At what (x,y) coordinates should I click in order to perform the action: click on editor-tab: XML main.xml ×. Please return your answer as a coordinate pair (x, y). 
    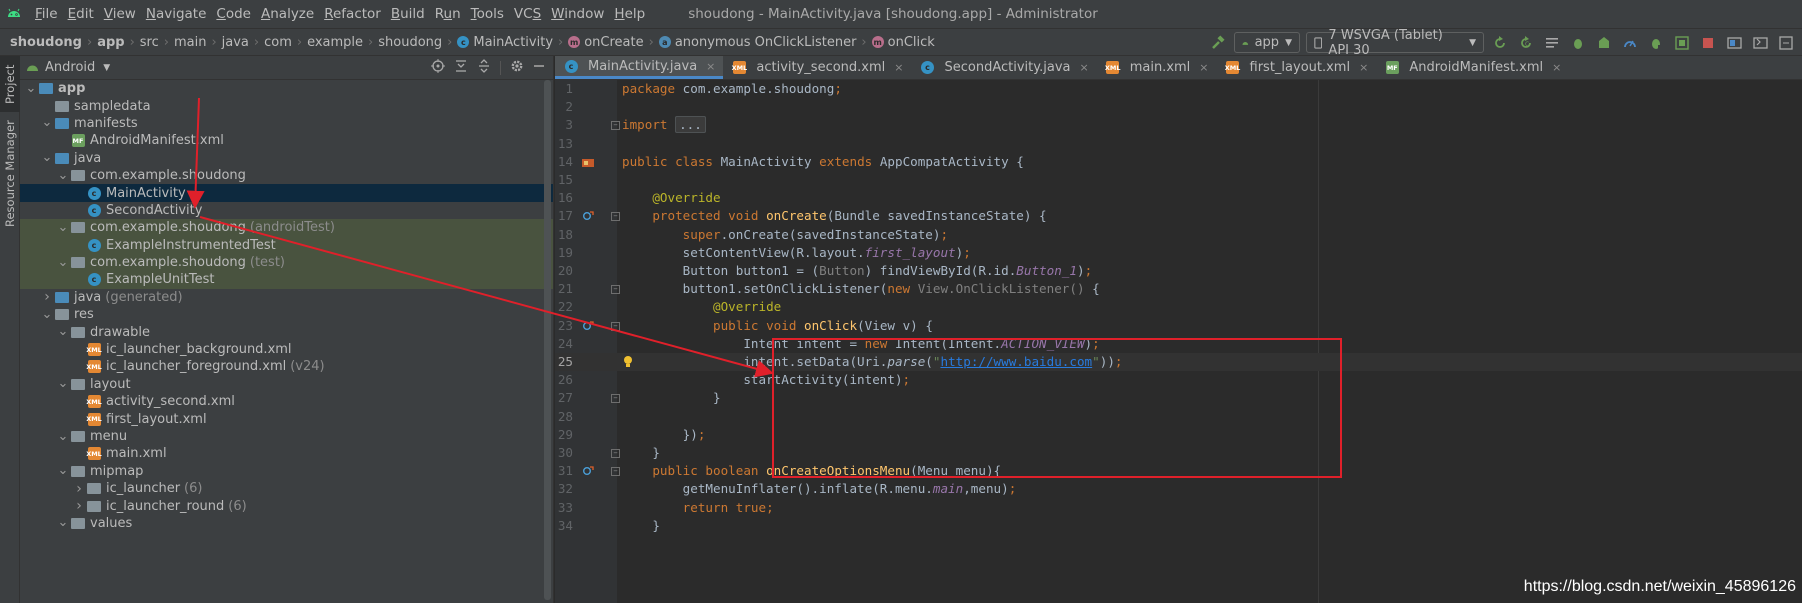
    Looking at the image, I should click on (1157, 67).